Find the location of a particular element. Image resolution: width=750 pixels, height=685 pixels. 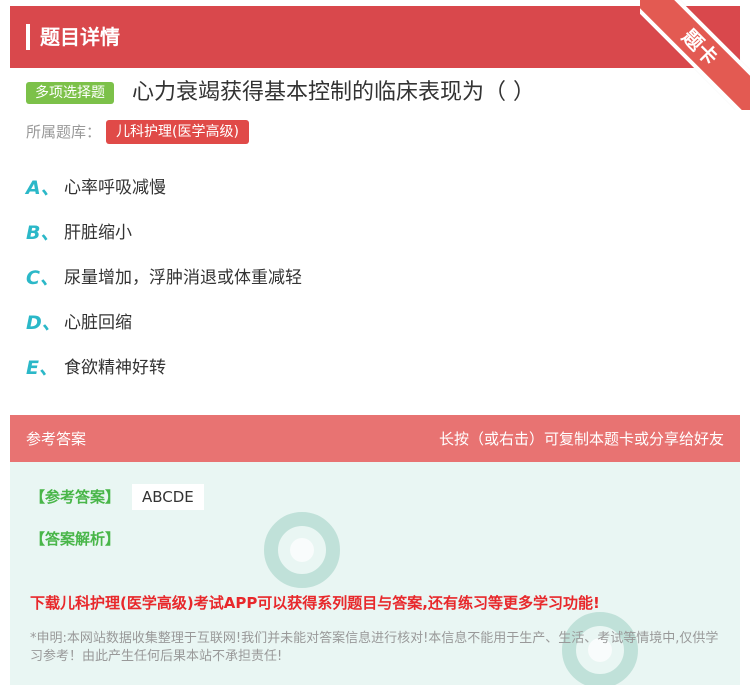

analysis-label: 【答案解析】 is located at coordinates (75, 539).